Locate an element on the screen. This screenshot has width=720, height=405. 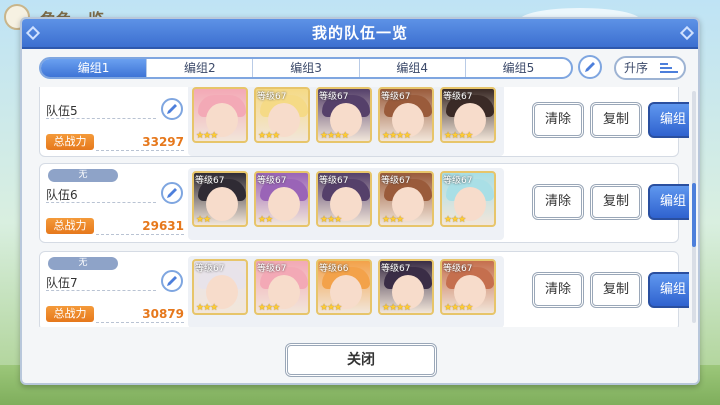
team-name: 队伍5 is located at coordinates (62, 111).